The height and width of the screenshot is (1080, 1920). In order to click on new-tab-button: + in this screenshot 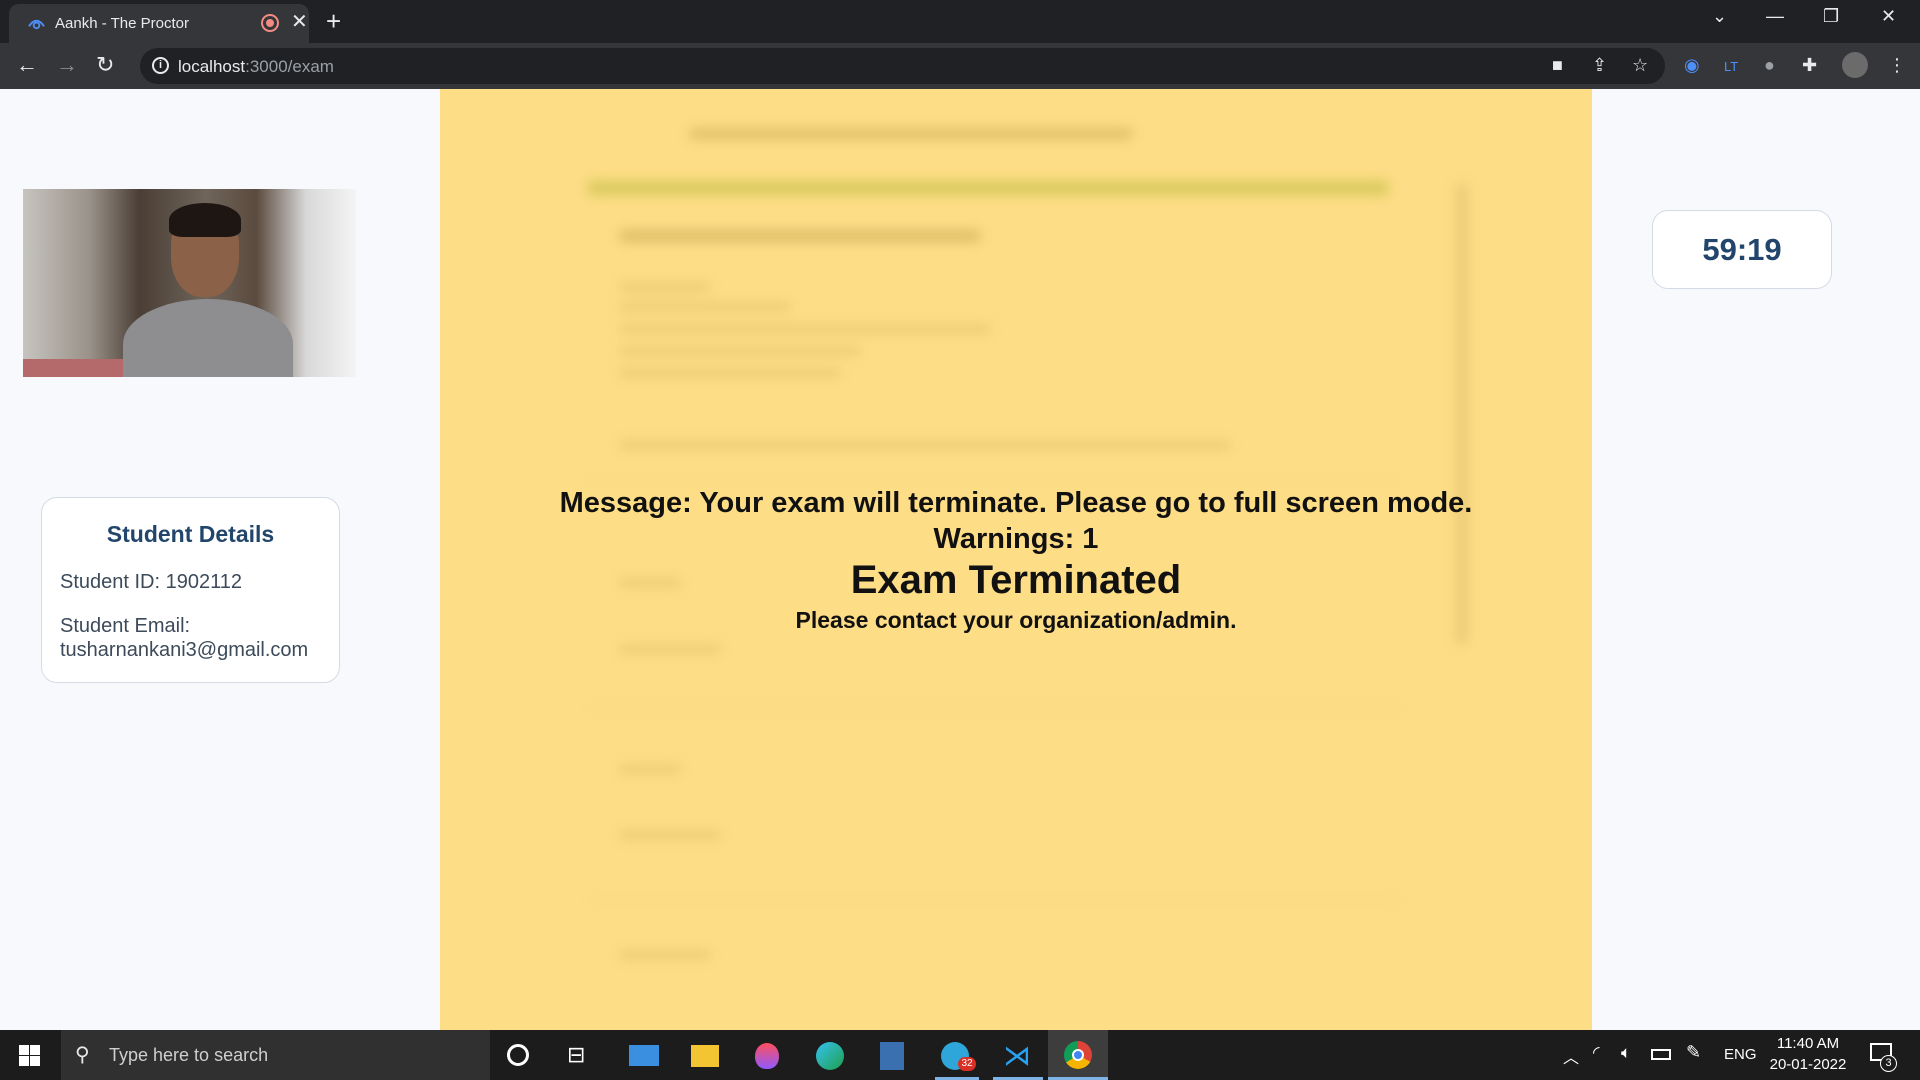, I will do `click(333, 21)`.